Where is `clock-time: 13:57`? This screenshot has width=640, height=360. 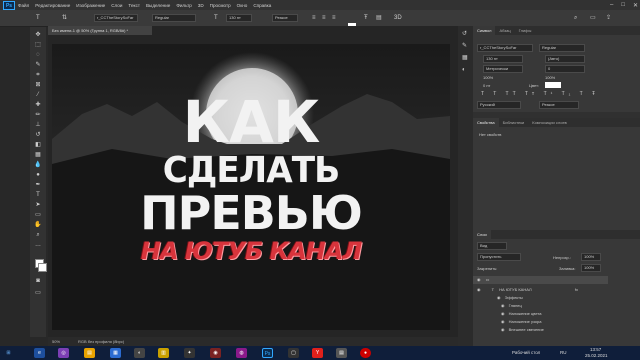
clock-time: 13:57 is located at coordinates (595, 349).